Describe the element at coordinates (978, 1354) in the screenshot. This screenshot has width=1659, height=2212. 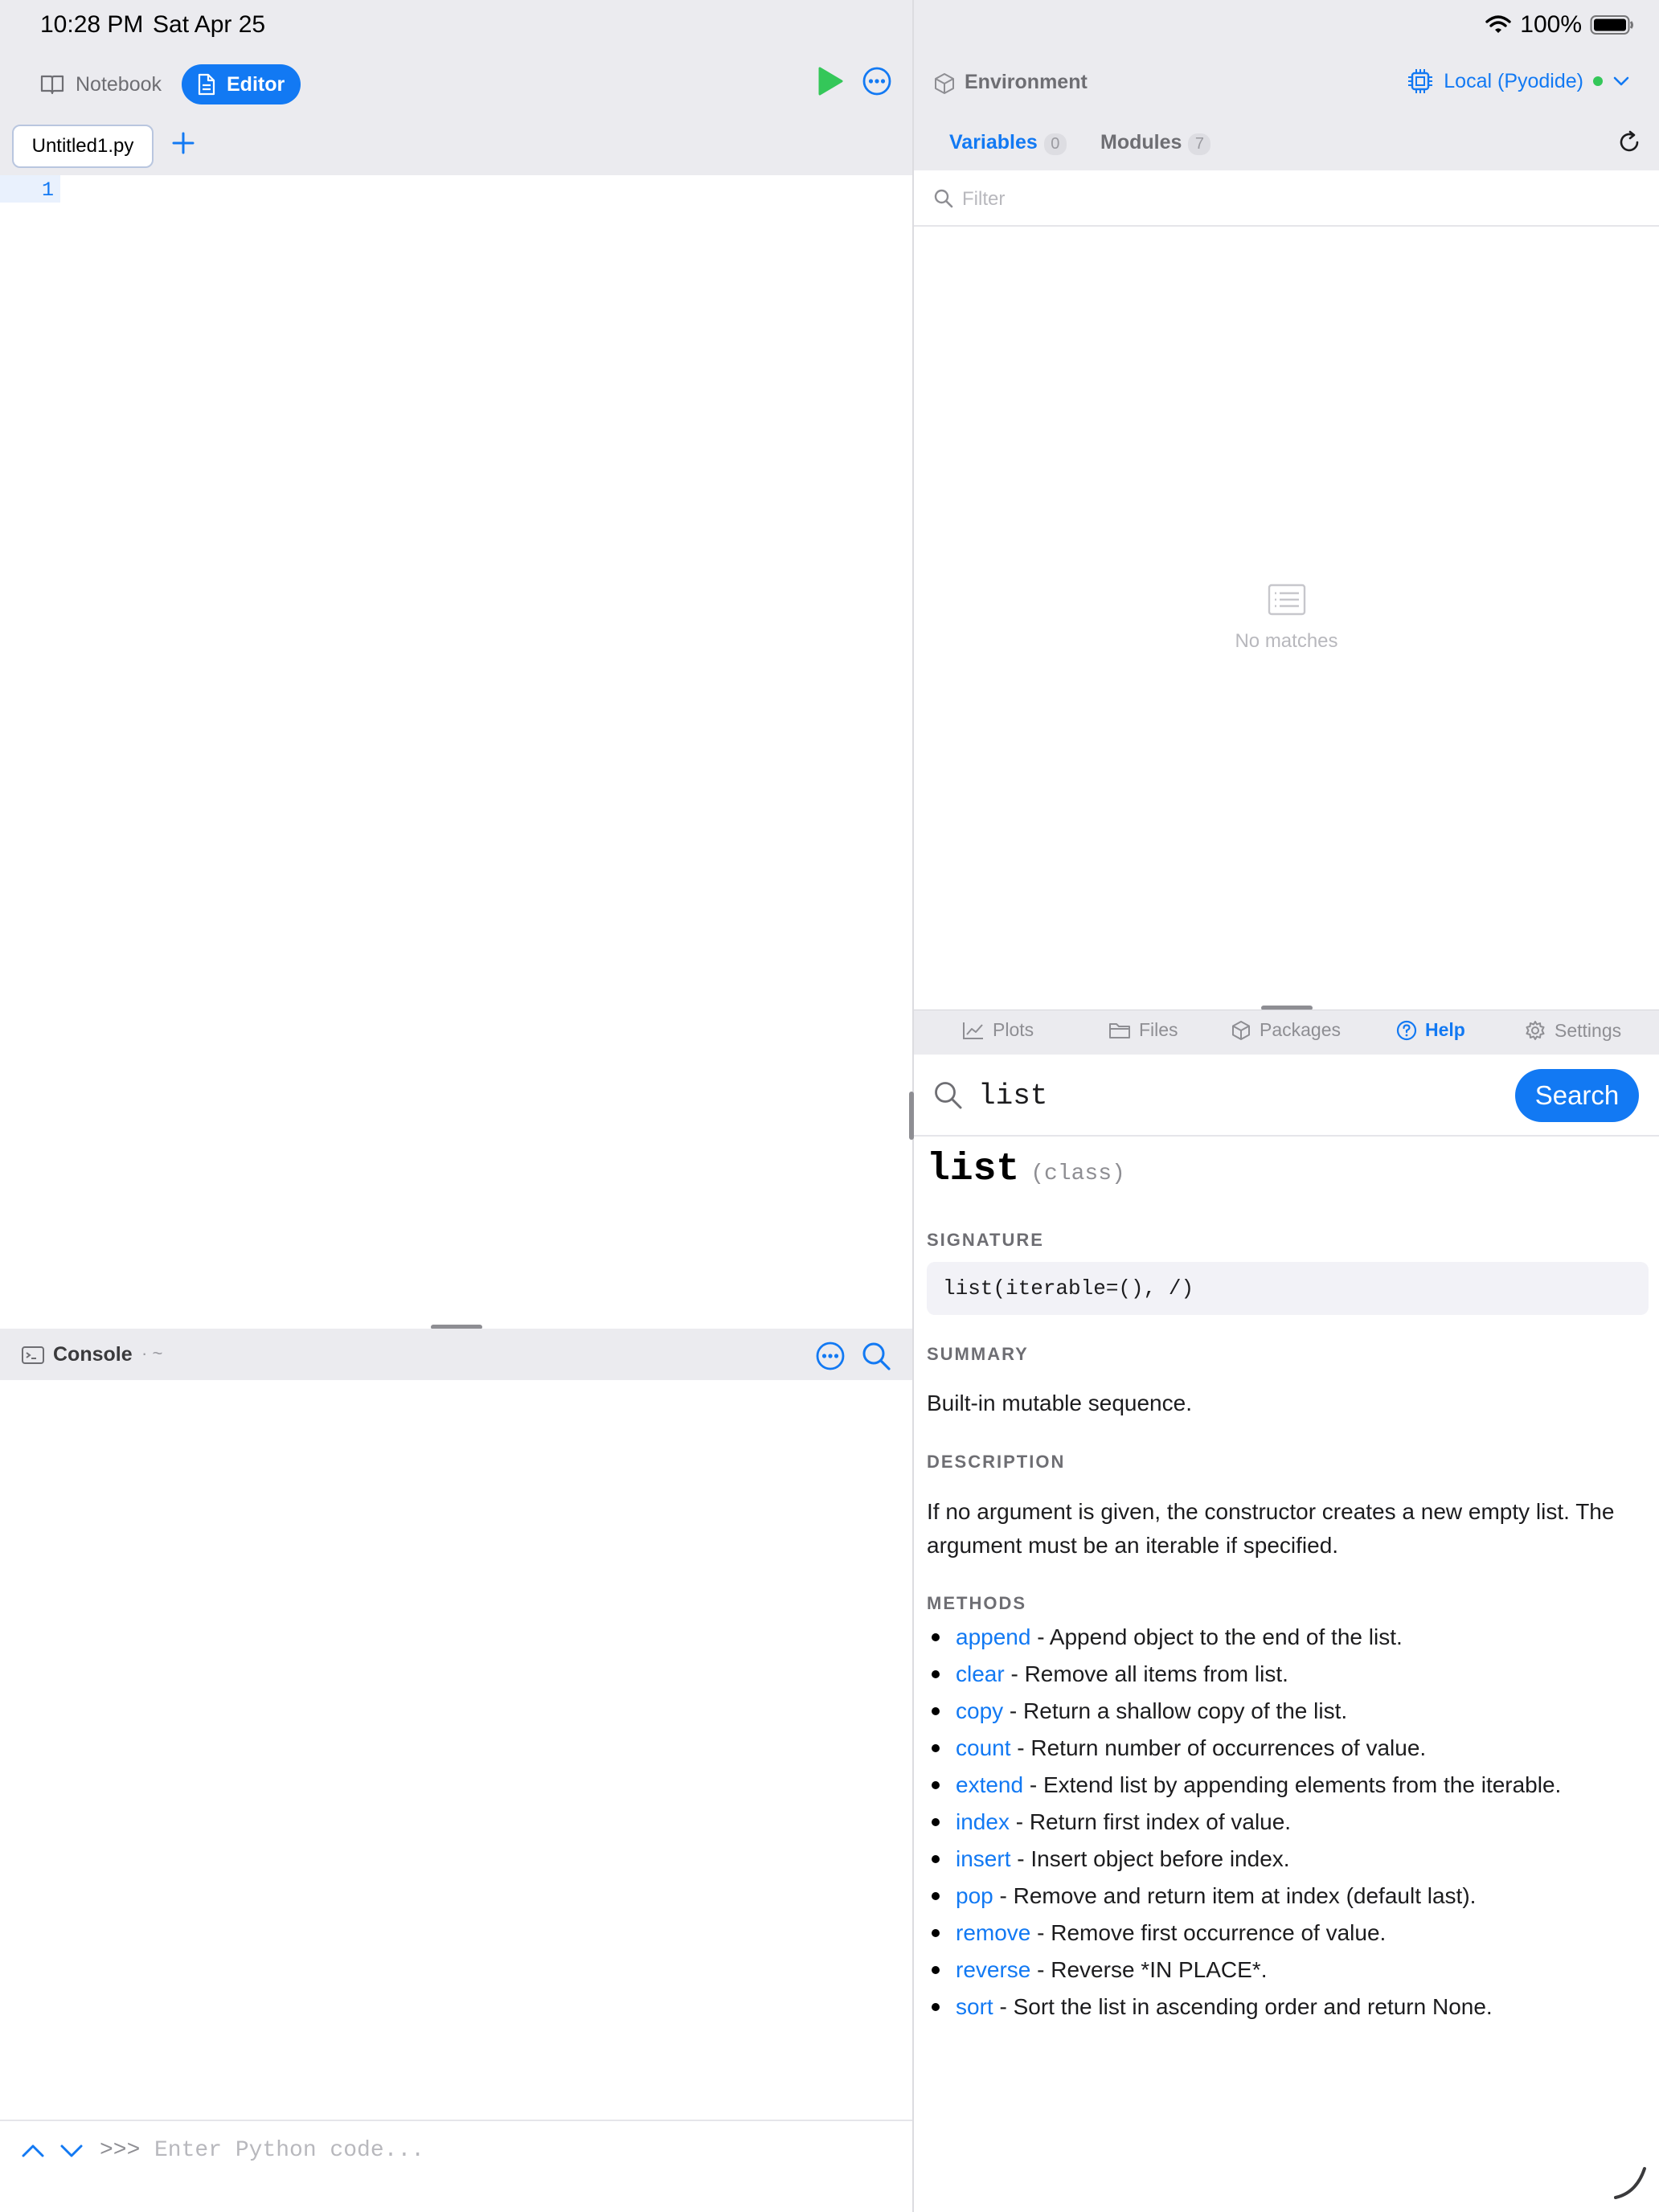
I see `summary-label: SUMMARY` at that location.